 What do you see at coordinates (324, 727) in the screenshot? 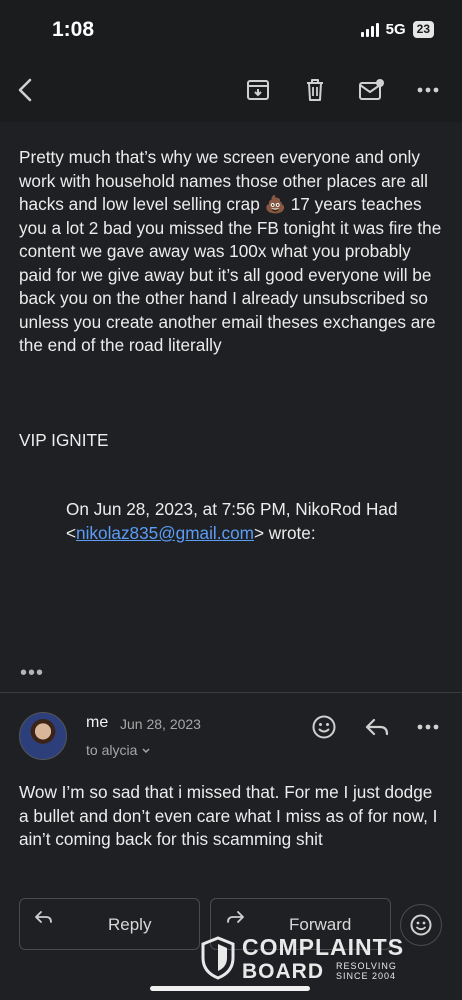
I see `emoji-reaction-icon` at bounding box center [324, 727].